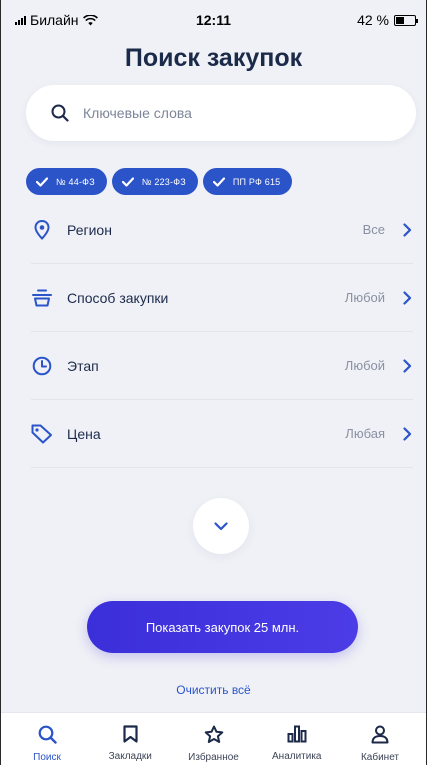 The width and height of the screenshot is (427, 765). Describe the element at coordinates (380, 757) in the screenshot. I see `tab-label: Кабинет` at that location.